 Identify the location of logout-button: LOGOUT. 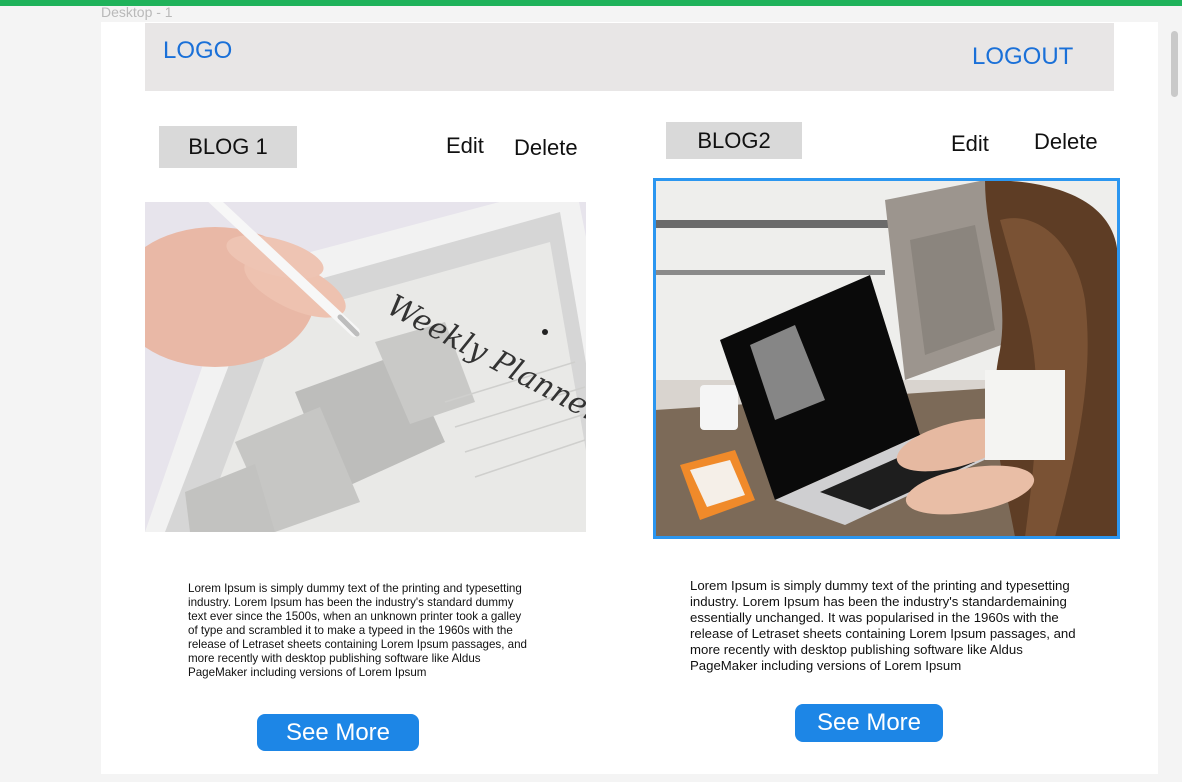
(1022, 57).